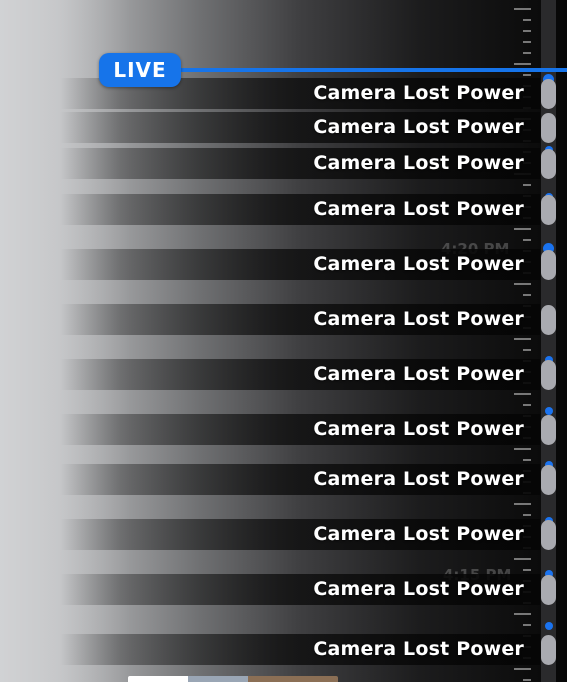 This screenshot has height=682, width=567. I want to click on clip-thumbnail, so click(233, 679).